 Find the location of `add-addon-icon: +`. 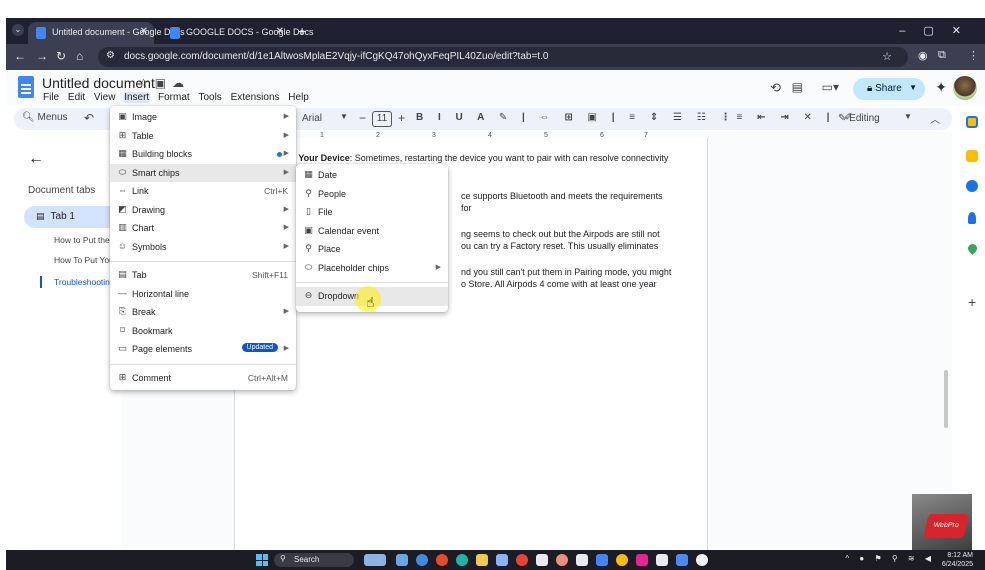

add-addon-icon: + is located at coordinates (972, 302).